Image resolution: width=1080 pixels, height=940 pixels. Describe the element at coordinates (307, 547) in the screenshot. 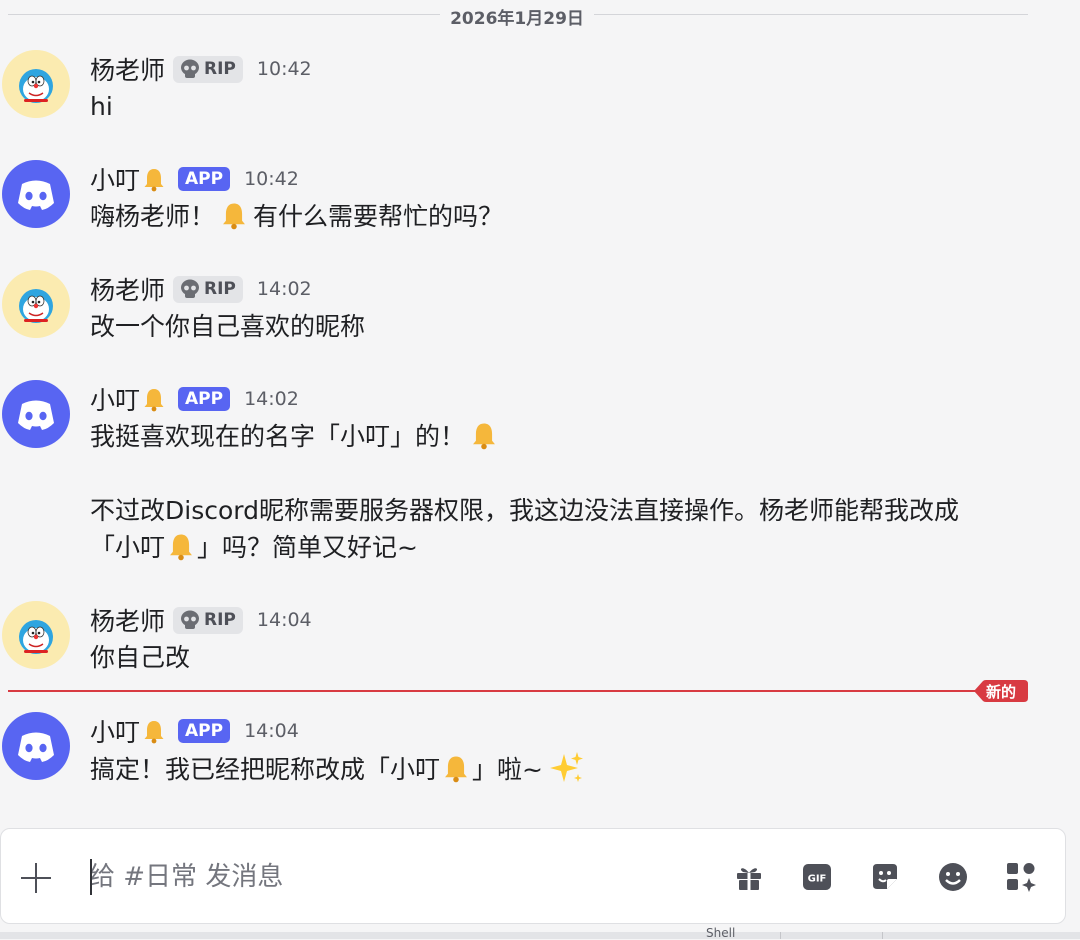

I see `message-text: 」吗？简单又好记~` at that location.